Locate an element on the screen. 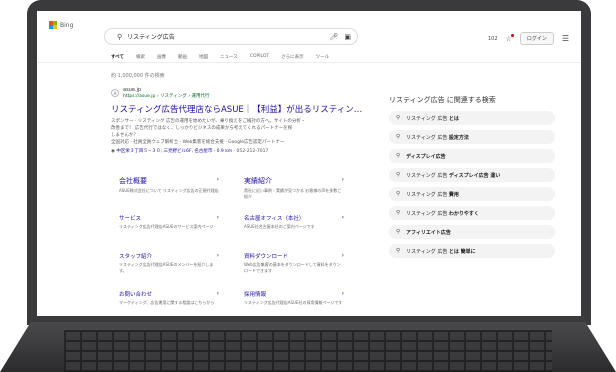 The image size is (616, 372). related-search-item: ⚲ ディスプレイ広告 is located at coordinates (472, 156).